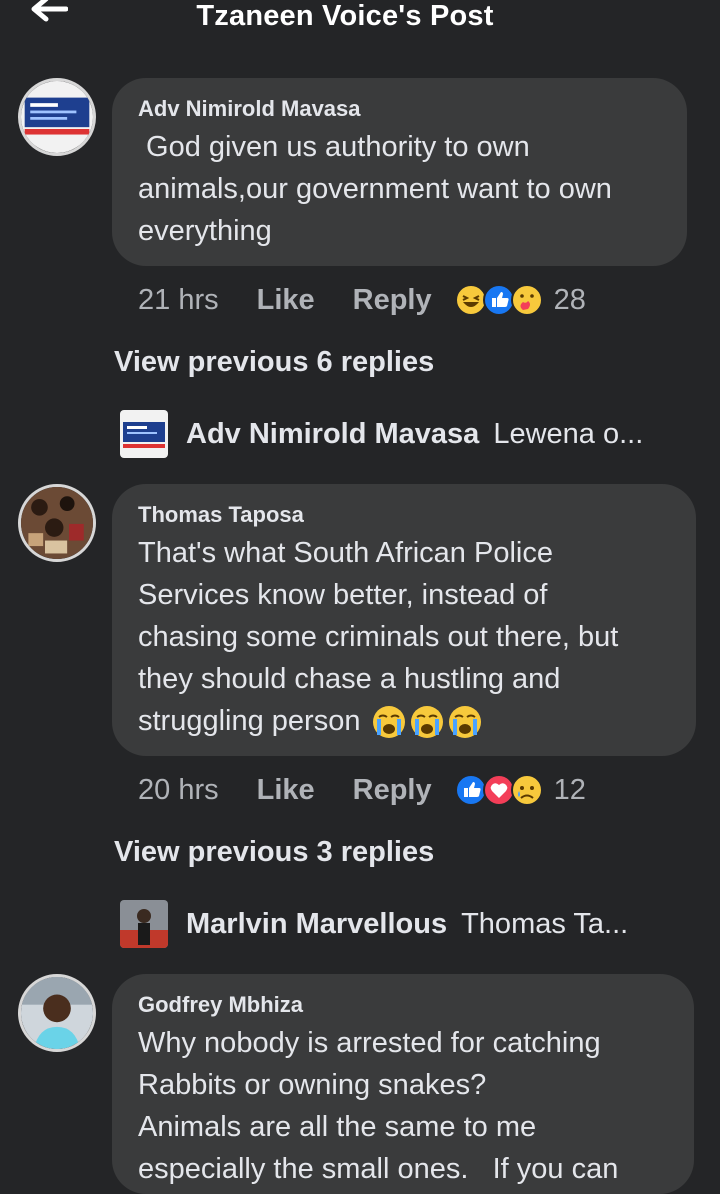  Describe the element at coordinates (57, 1013) in the screenshot. I see `avatar-godfrey-mbhiza` at that location.